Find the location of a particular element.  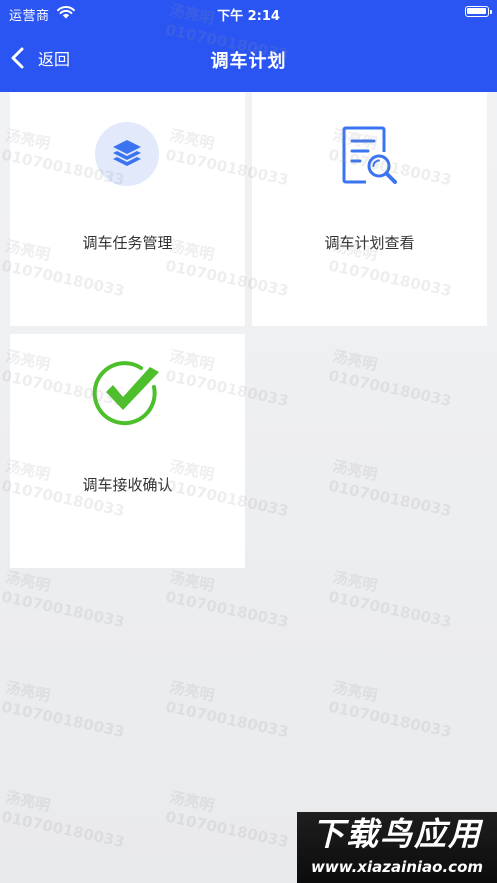

clock: 下午 2:14 is located at coordinates (248, 16).